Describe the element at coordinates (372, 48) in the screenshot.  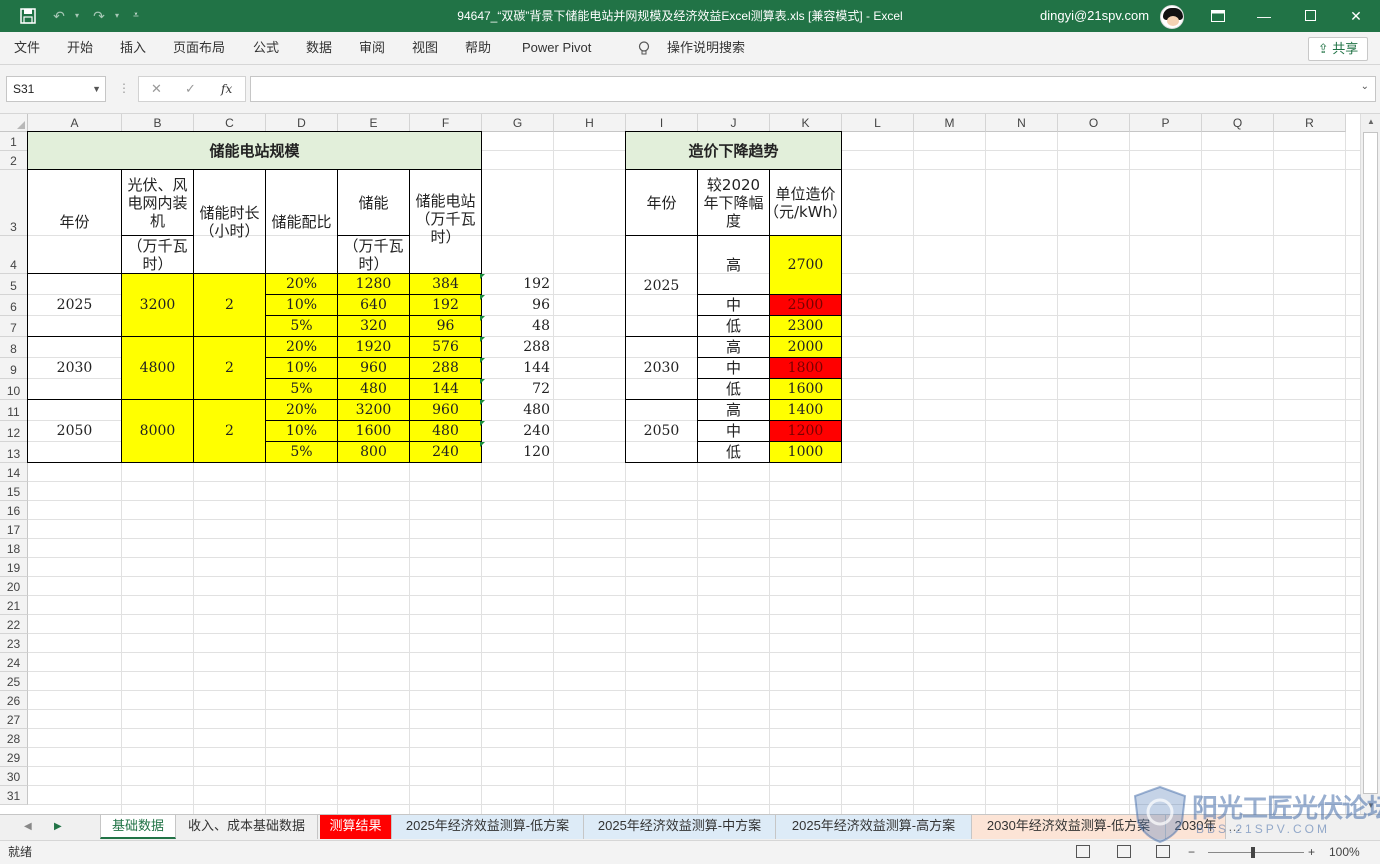
I see `menu-review: 审阅` at that location.